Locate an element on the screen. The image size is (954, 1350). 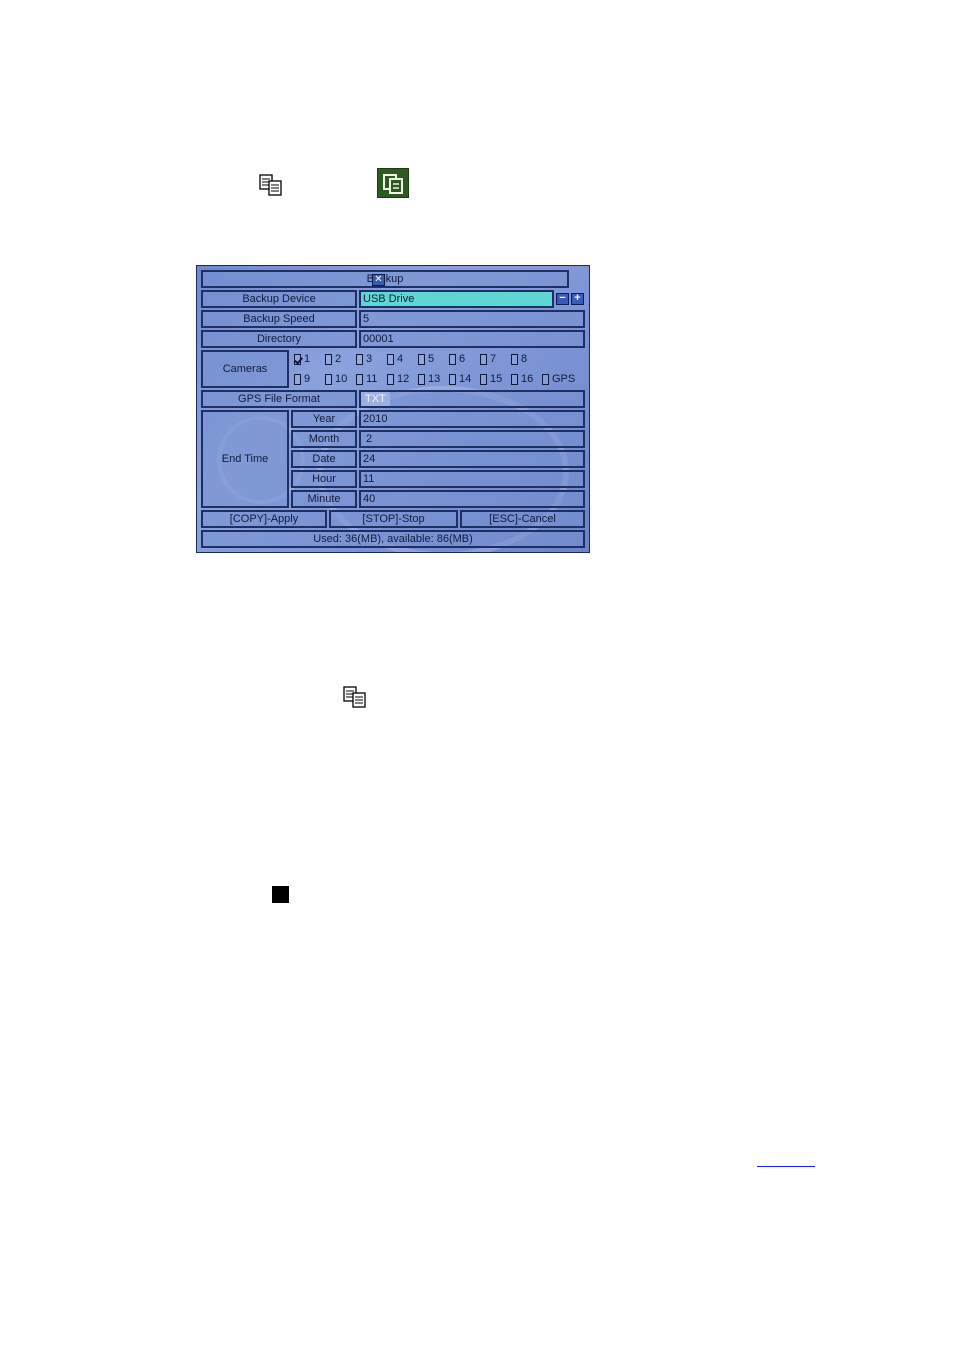
year-label: Year is located at coordinates (324, 419).